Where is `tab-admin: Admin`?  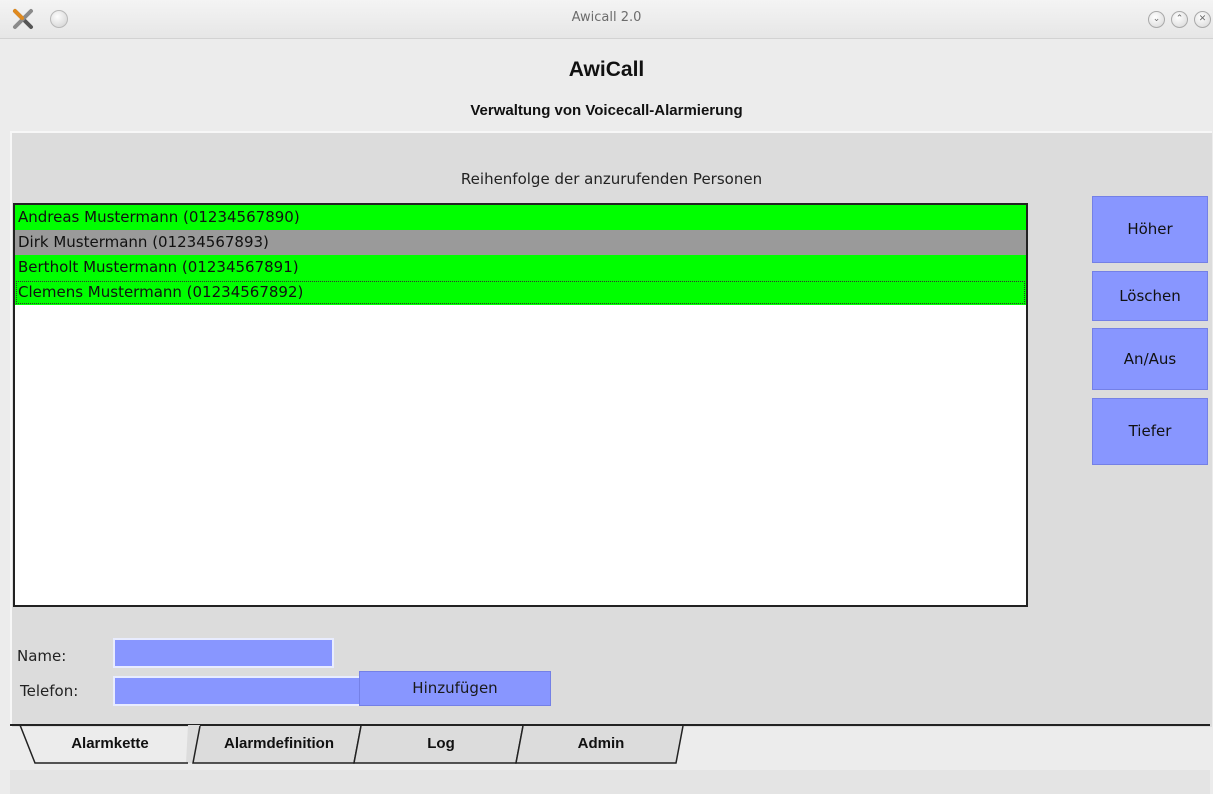 tab-admin: Admin is located at coordinates (601, 745).